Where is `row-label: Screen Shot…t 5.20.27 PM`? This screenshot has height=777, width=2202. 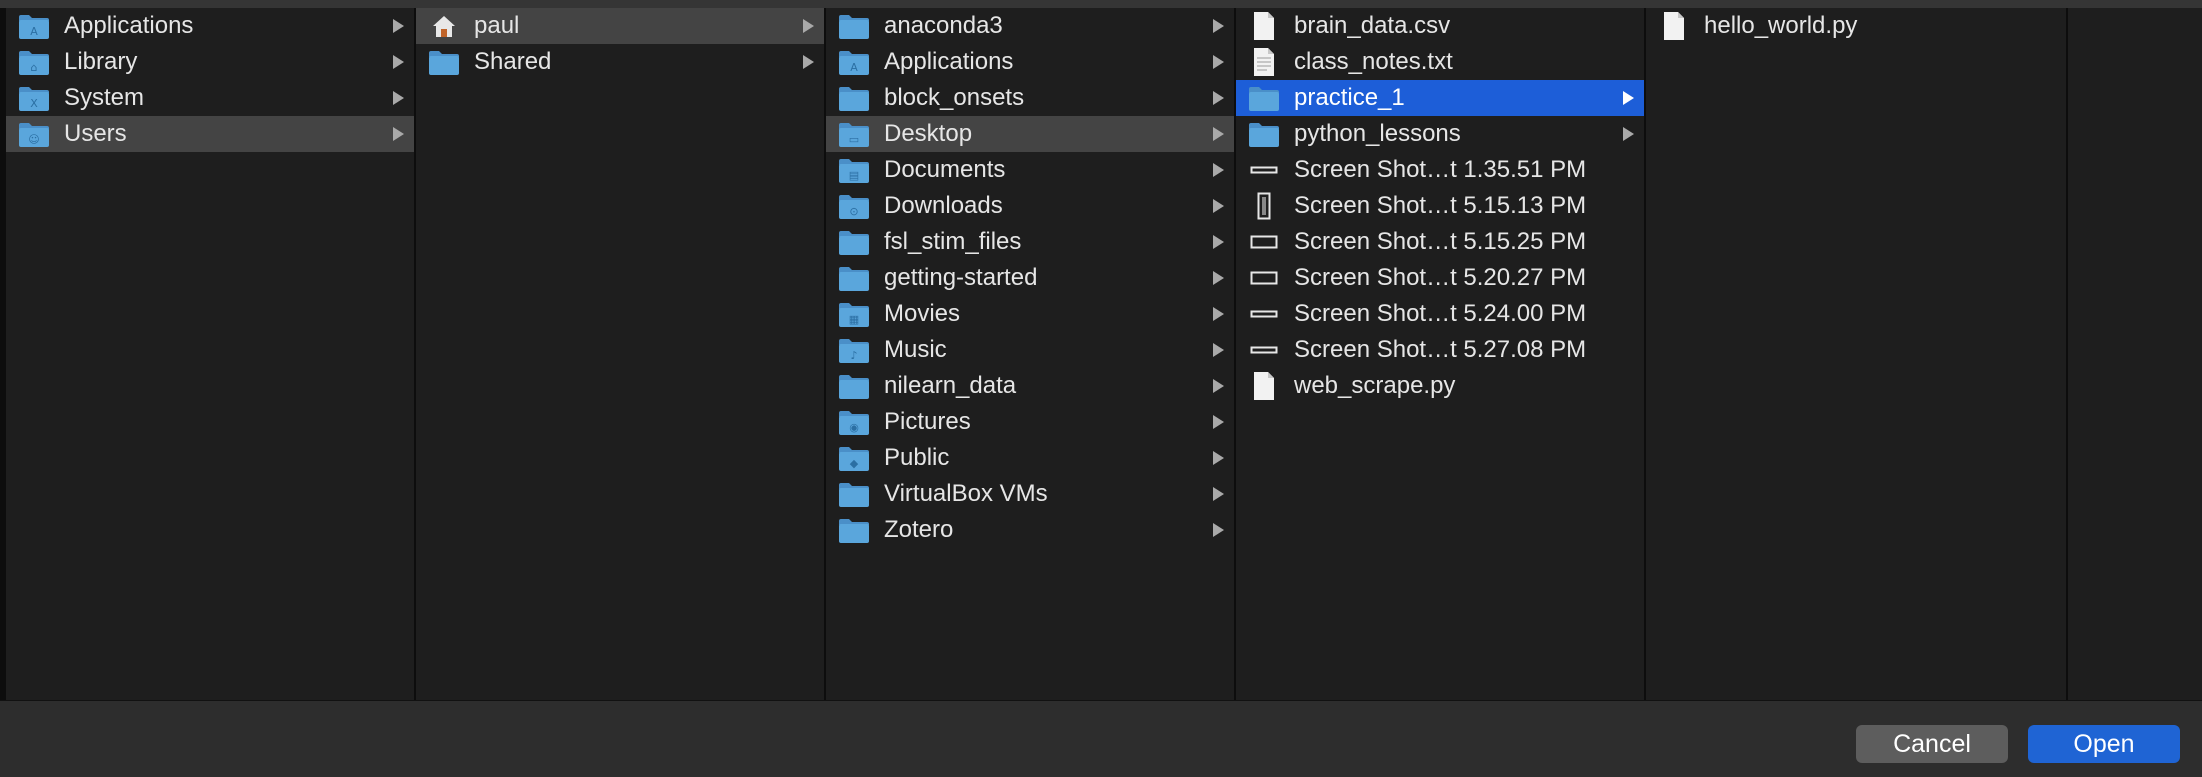 row-label: Screen Shot…t 5.20.27 PM is located at coordinates (1440, 277).